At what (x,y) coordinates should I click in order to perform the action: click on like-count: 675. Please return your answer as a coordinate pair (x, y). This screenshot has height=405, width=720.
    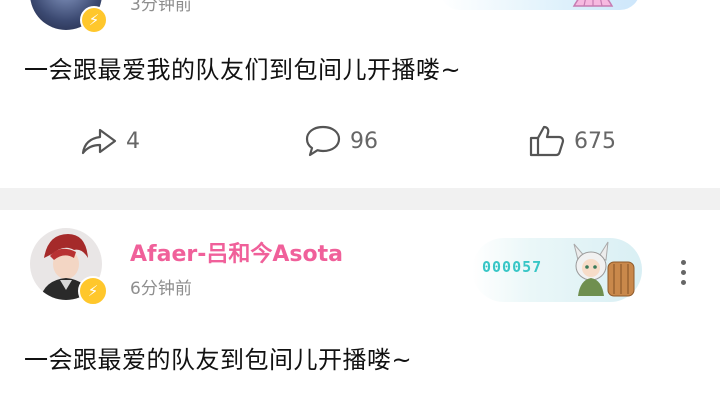
    Looking at the image, I should click on (595, 141).